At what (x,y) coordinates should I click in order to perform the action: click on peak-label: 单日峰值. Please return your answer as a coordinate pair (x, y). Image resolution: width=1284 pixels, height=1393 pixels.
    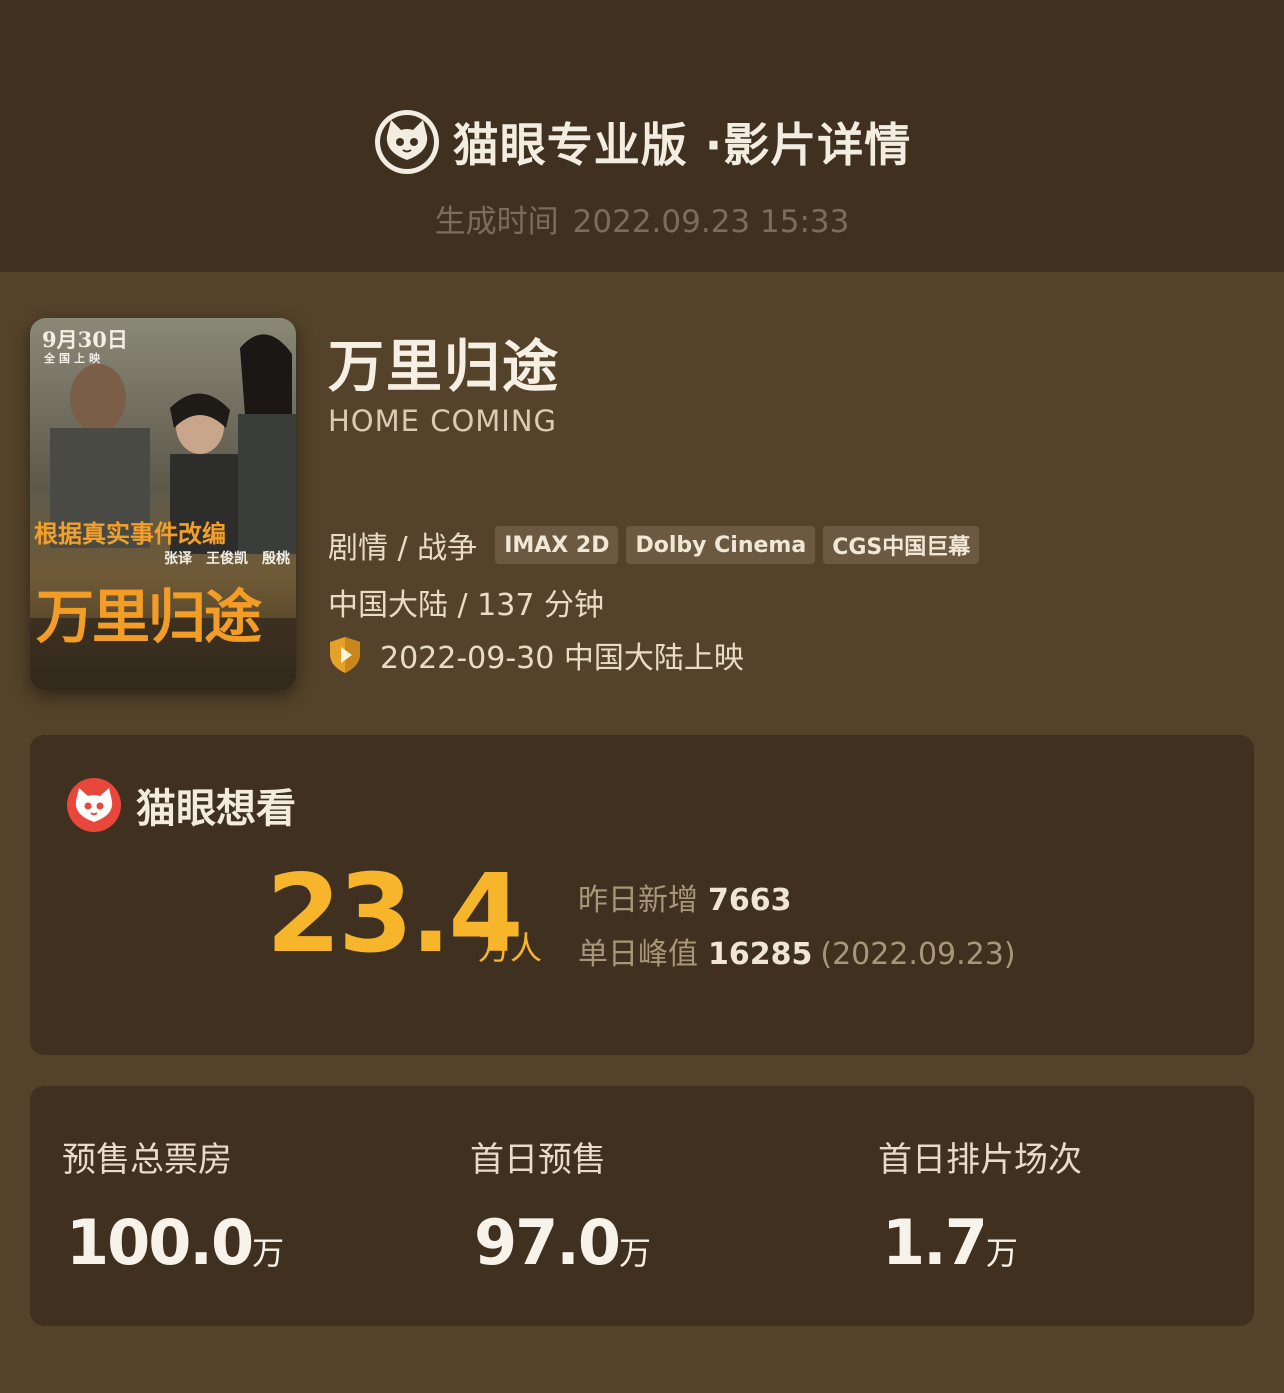
    Looking at the image, I should click on (638, 954).